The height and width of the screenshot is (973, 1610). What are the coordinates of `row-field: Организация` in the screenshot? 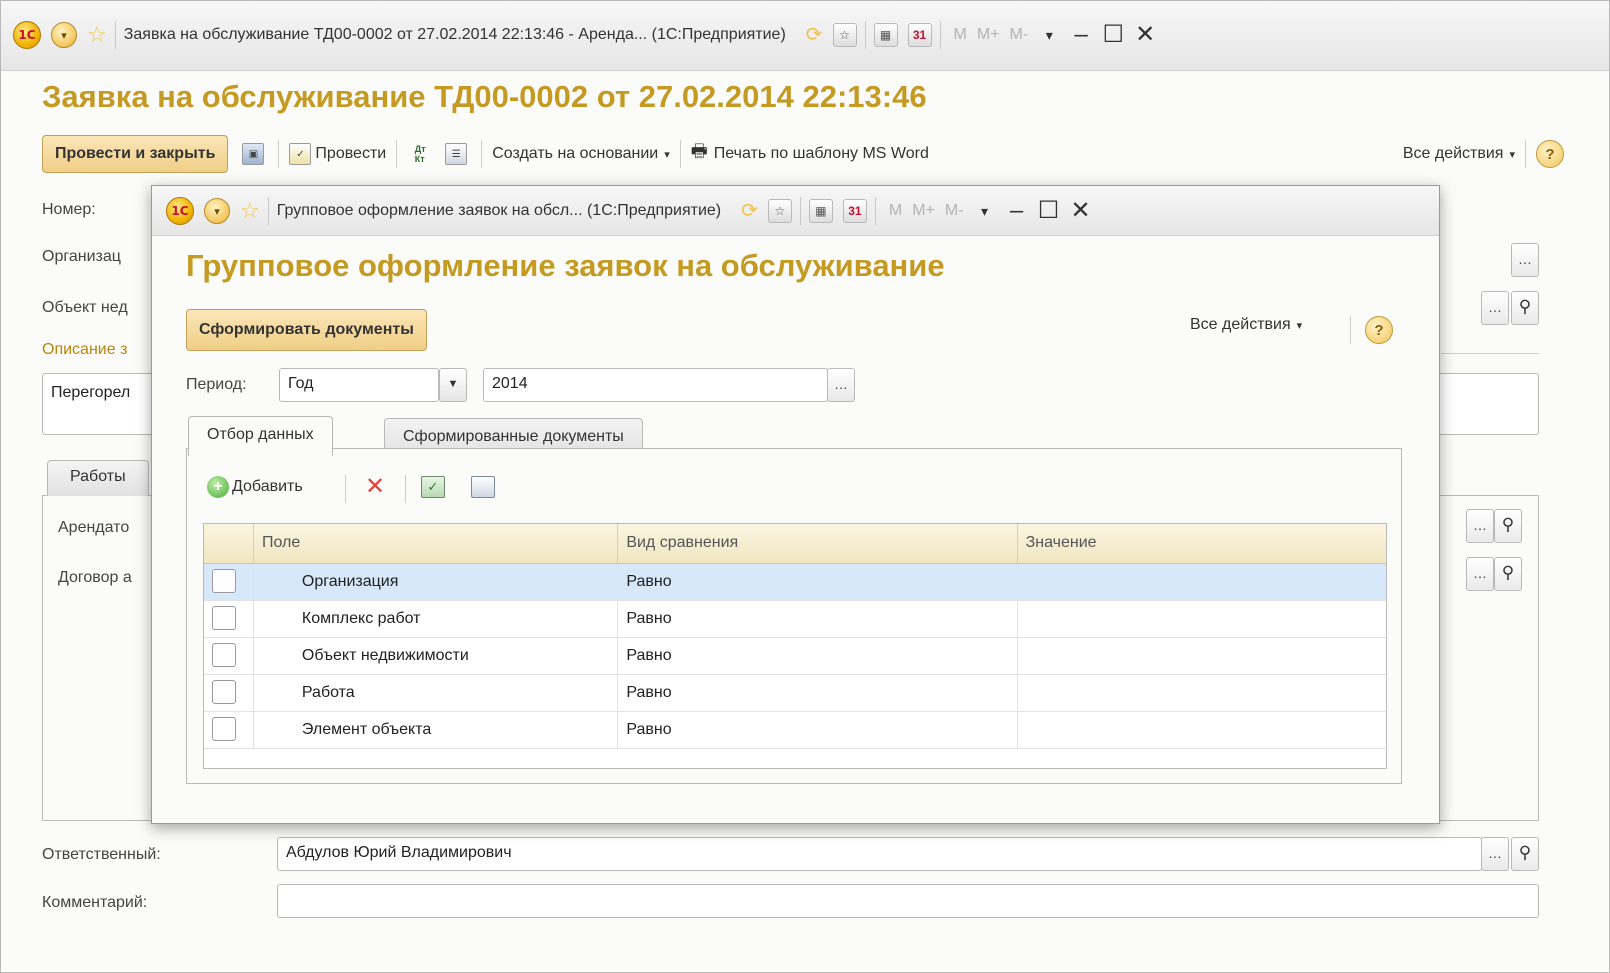 It's located at (436, 582).